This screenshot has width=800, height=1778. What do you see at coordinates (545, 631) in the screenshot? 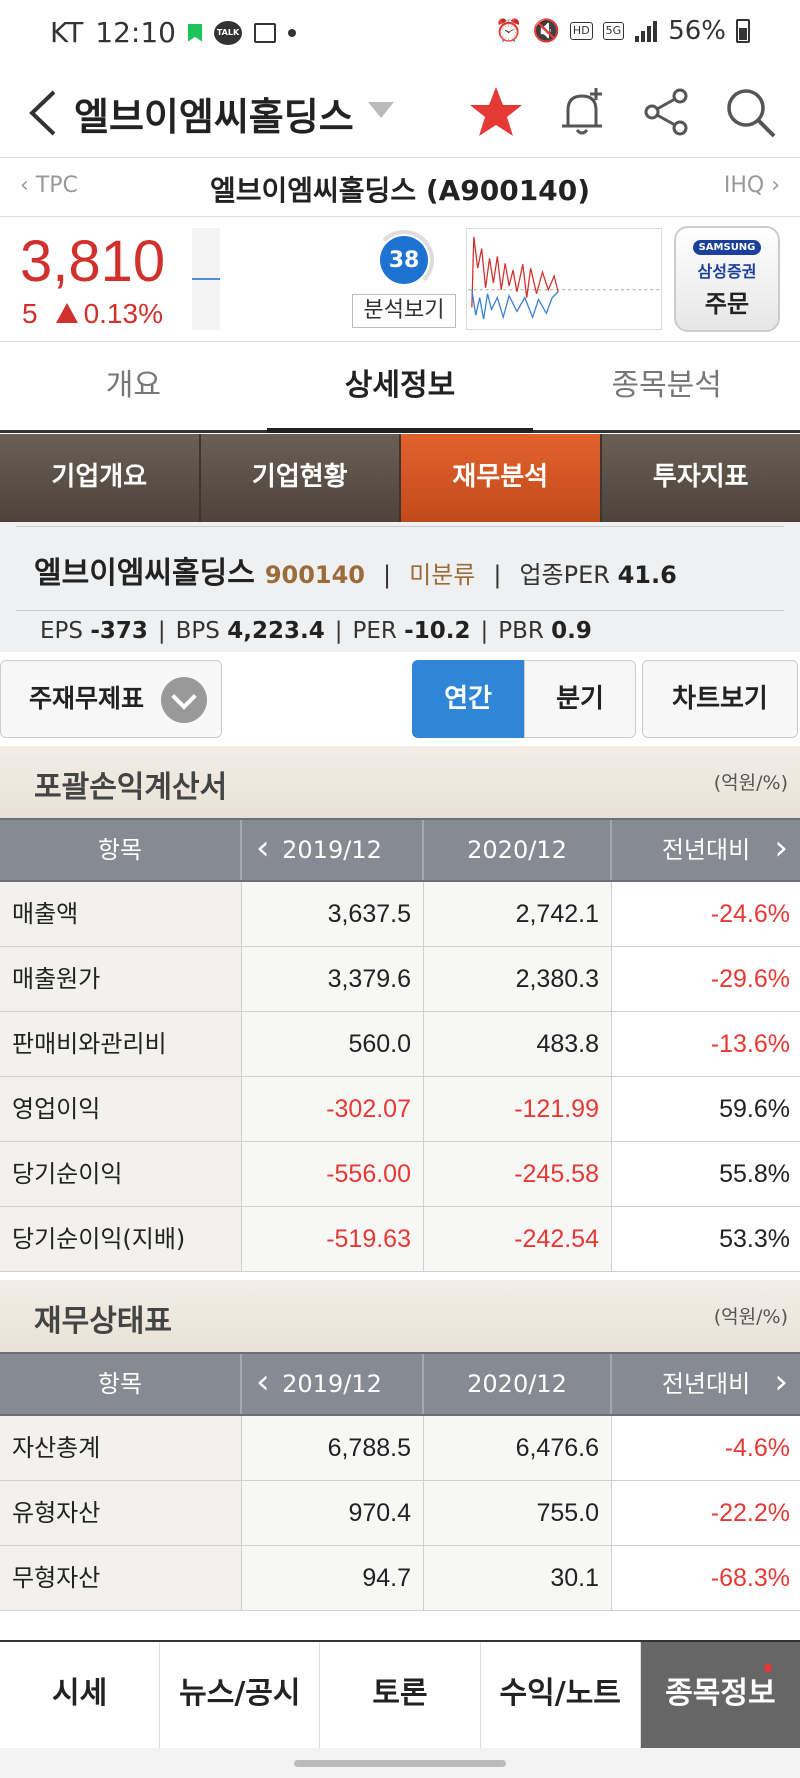
I see `pbr-metric: PBR 0.9` at bounding box center [545, 631].